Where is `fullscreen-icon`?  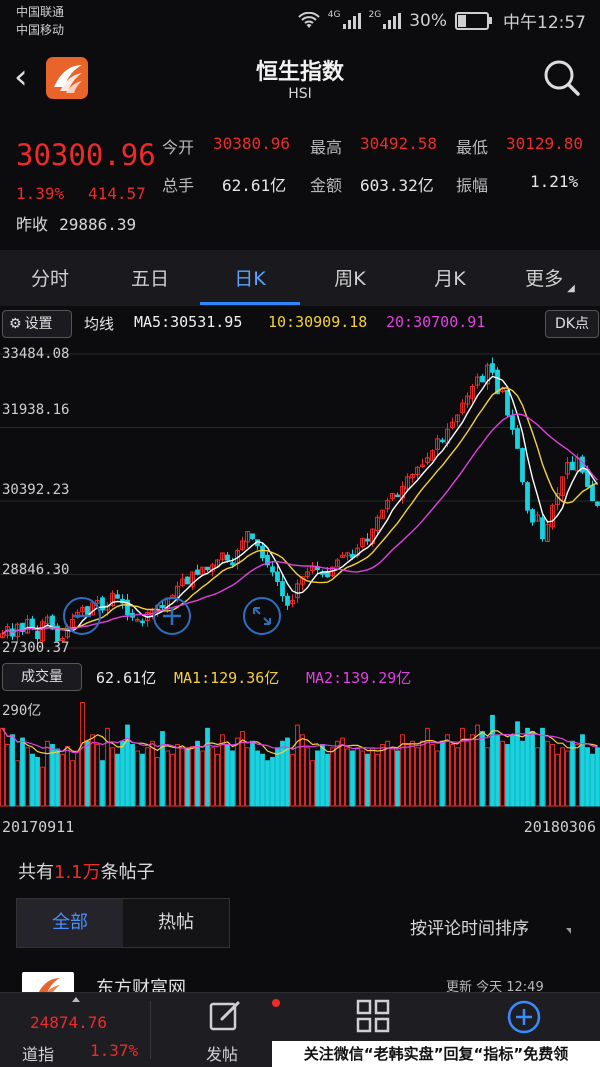
fullscreen-icon is located at coordinates (262, 616).